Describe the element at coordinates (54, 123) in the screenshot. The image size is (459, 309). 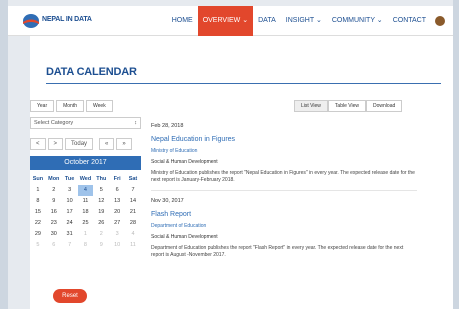
I see `category-select-value: Select Category` at that location.